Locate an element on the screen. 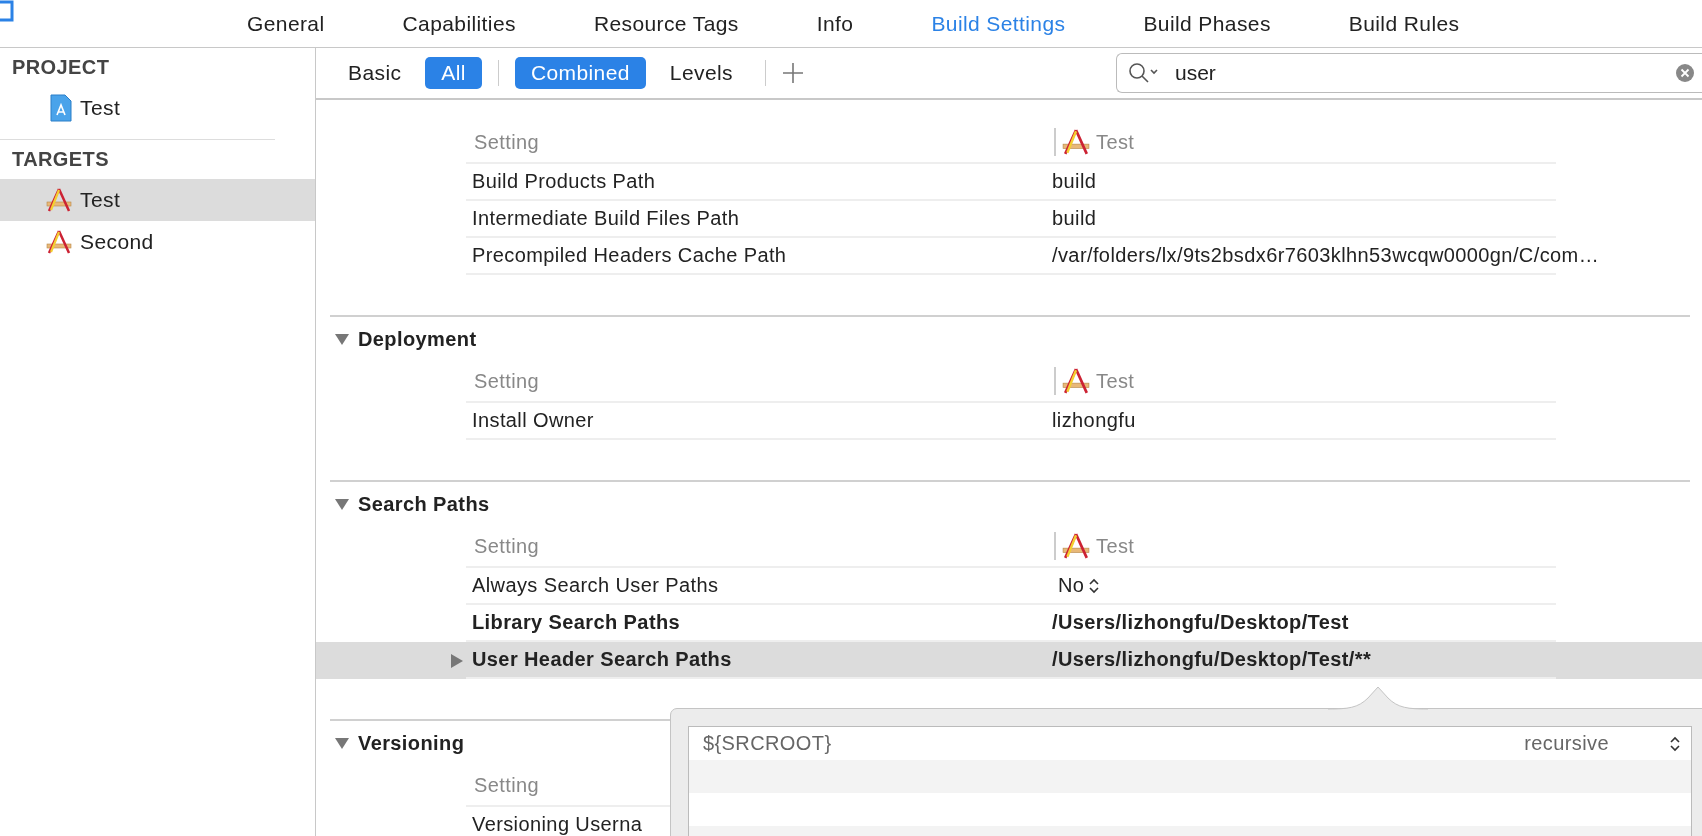 The height and width of the screenshot is (836, 1702). setting-row: User Header Search Paths /Users/lizhongfu/Desktop/Test/** is located at coordinates (1009, 660).